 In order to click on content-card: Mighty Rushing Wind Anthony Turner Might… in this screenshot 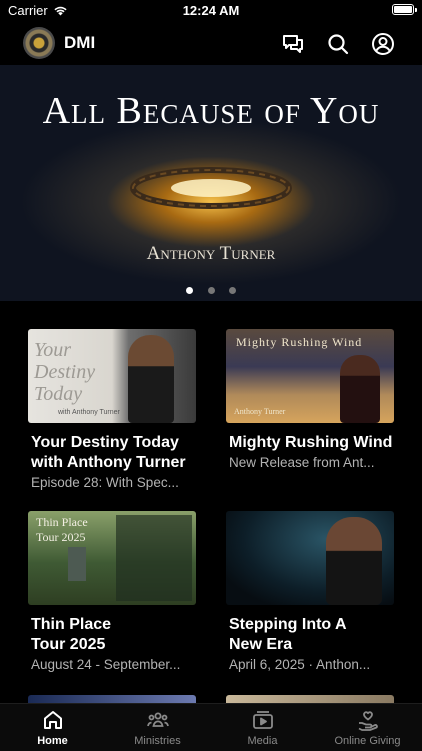, I will do `click(310, 399)`.